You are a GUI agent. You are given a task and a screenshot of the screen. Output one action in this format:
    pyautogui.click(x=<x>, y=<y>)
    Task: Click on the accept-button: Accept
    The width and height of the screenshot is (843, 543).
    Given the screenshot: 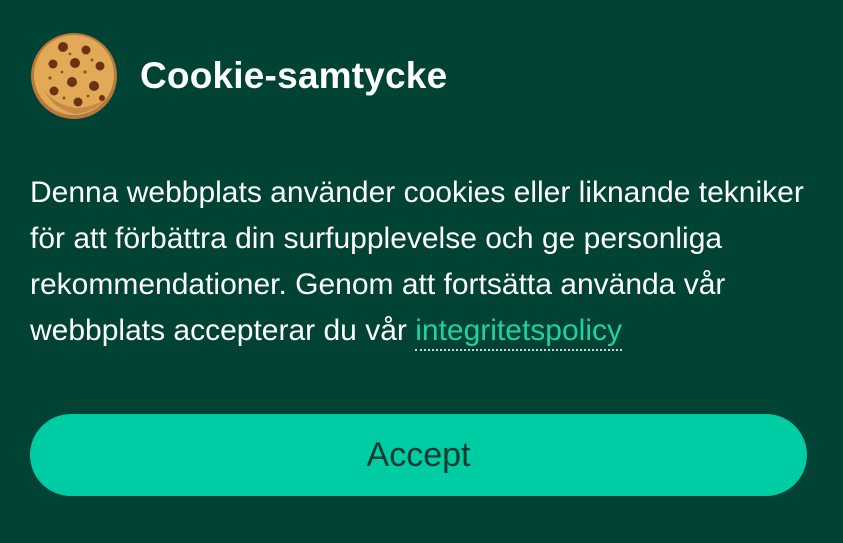 What is the action you would take?
    pyautogui.click(x=418, y=455)
    